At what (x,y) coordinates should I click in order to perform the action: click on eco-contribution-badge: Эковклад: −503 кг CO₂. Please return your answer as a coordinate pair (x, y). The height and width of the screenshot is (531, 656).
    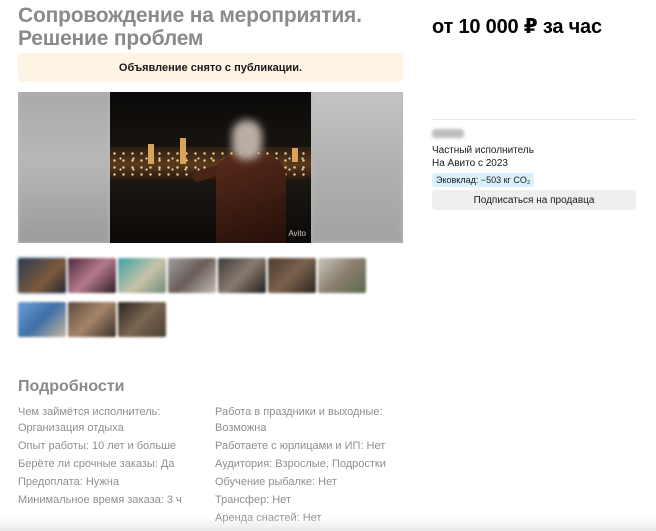
    Looking at the image, I should click on (483, 180).